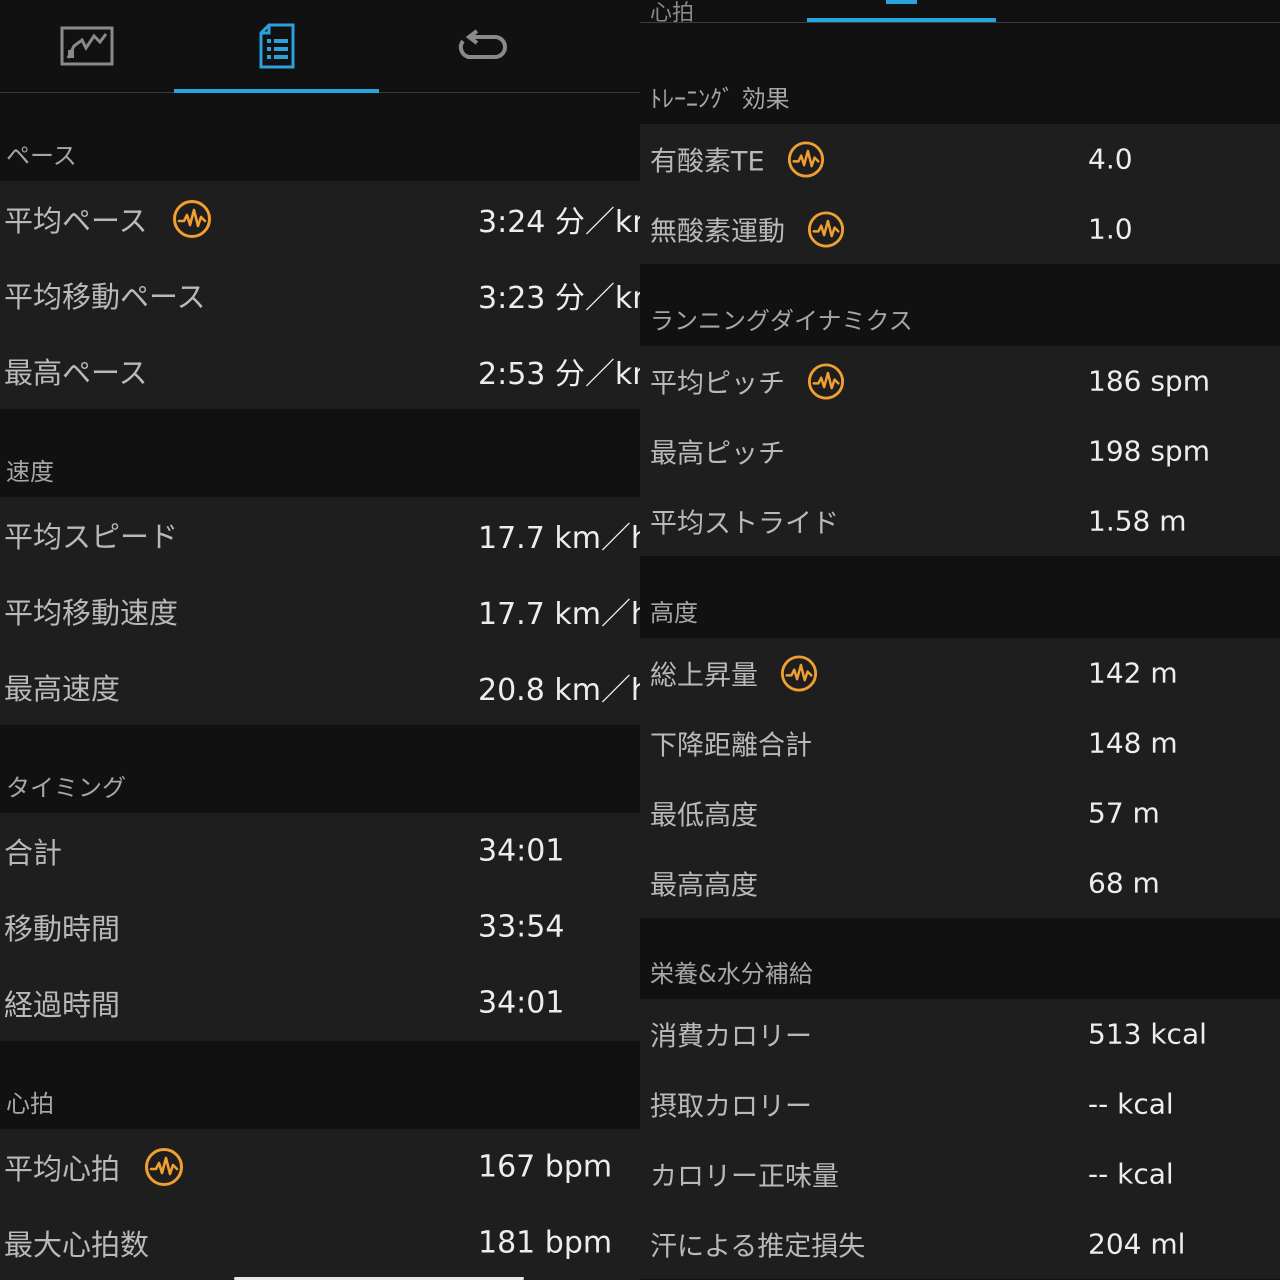 The image size is (1280, 1280). What do you see at coordinates (781, 321) in the screenshot?
I see `section-header-label: ランニングダイナミクス` at bounding box center [781, 321].